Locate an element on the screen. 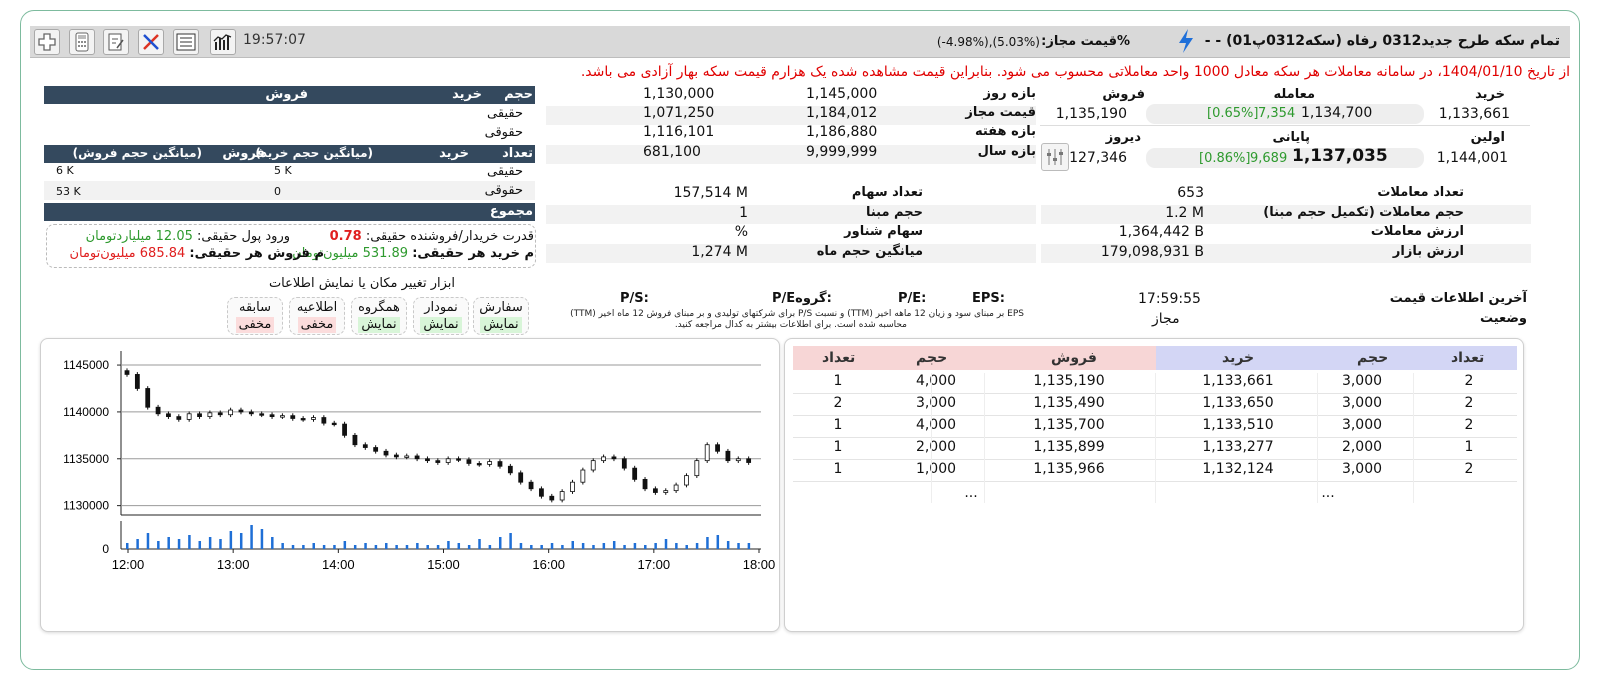  allowed-price-value: (-4.98%),(5.03%) is located at coordinates (988, 42).